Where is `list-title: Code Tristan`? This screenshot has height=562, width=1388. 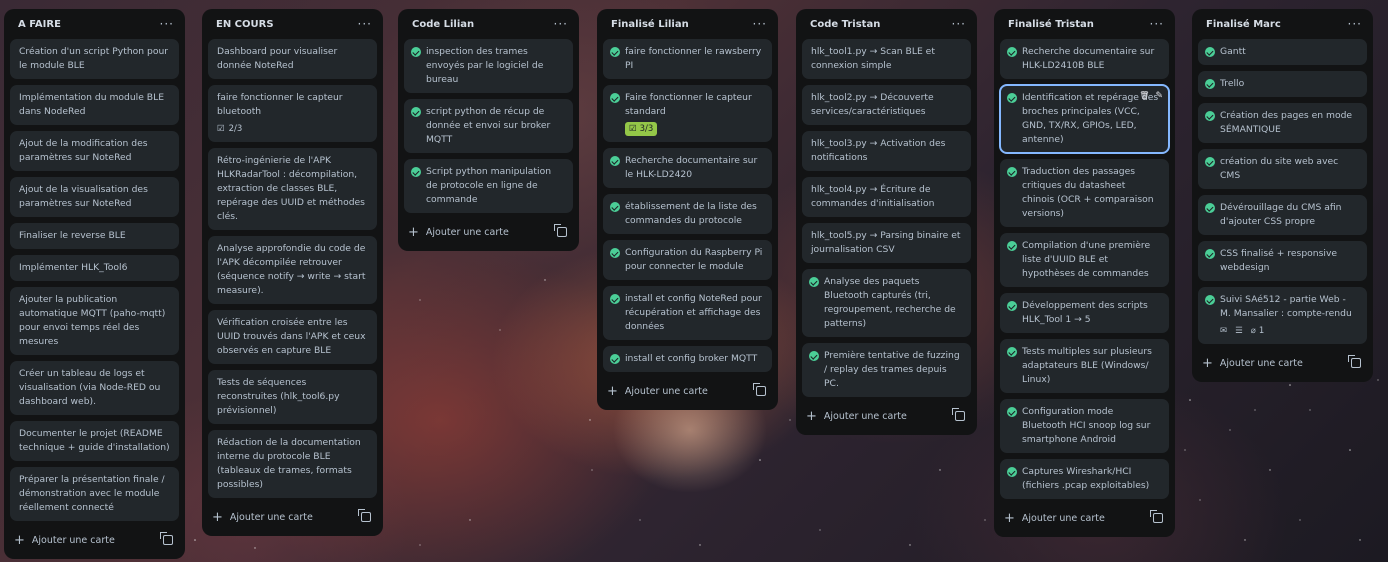
list-title: Code Tristan is located at coordinates (845, 24).